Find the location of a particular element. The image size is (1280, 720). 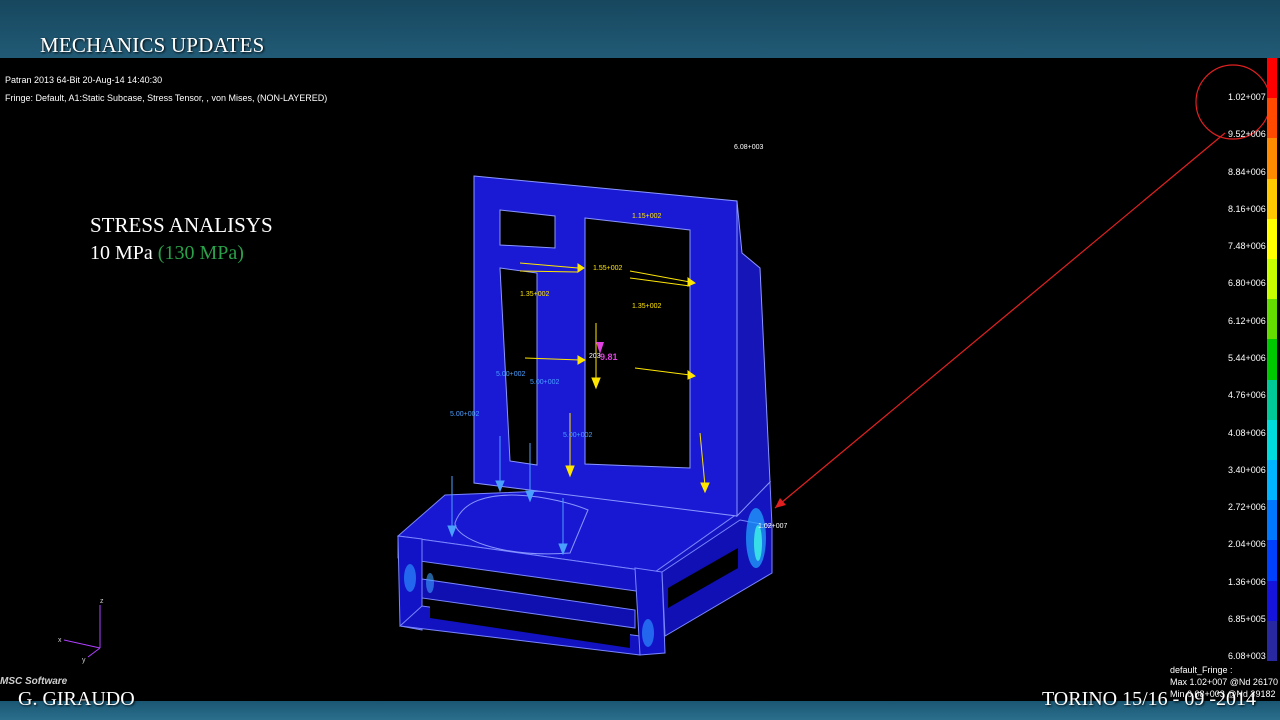

axis-x-label: x is located at coordinates (60, 640).